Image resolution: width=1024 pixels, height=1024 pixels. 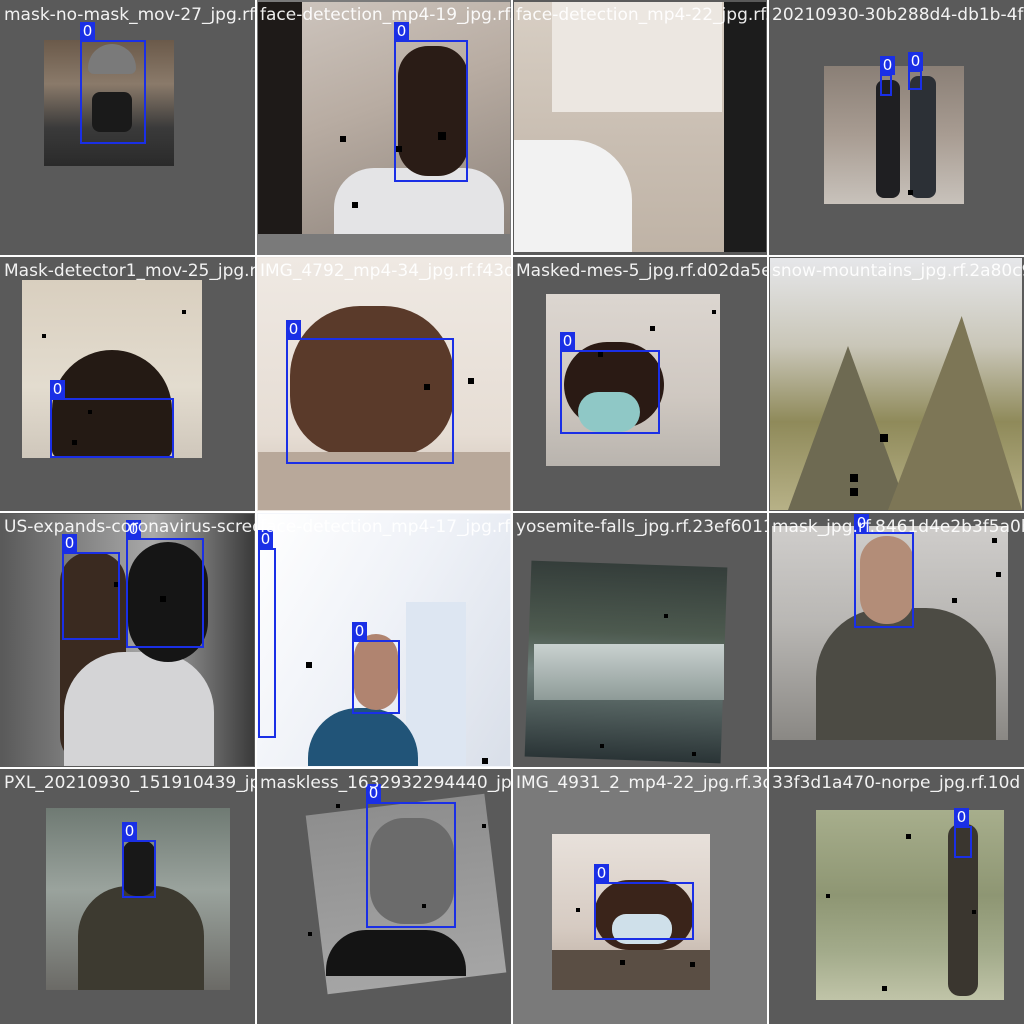 I want to click on tile-12: 0 mask_jpg.rf.8461d4e2b3f5a0b97f856761, so click(x=896, y=640).